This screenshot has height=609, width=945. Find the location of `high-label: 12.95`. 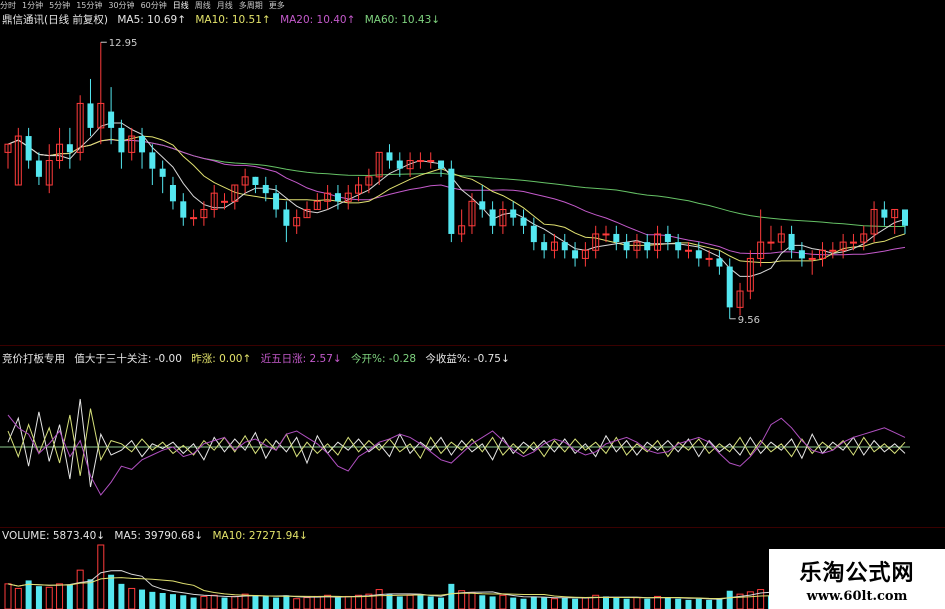

high-label: 12.95 is located at coordinates (123, 43).